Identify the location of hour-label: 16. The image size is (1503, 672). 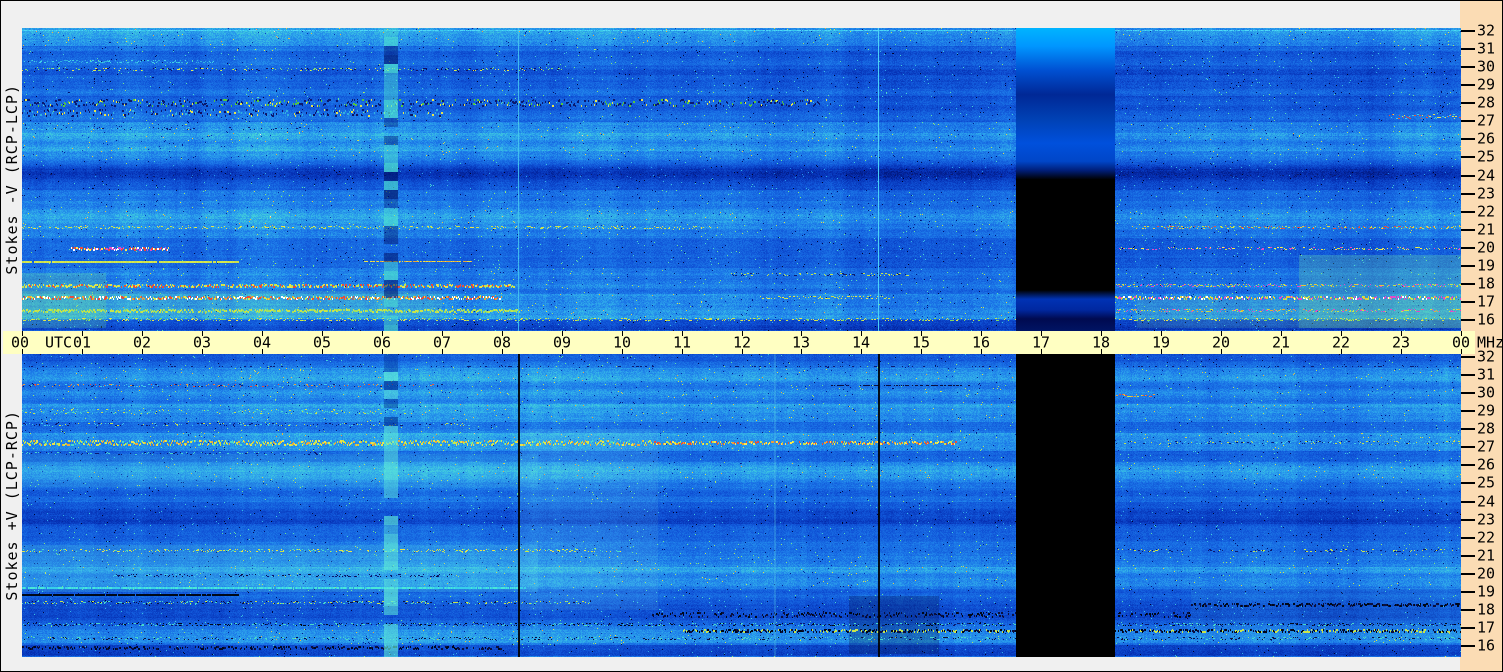
(981, 342).